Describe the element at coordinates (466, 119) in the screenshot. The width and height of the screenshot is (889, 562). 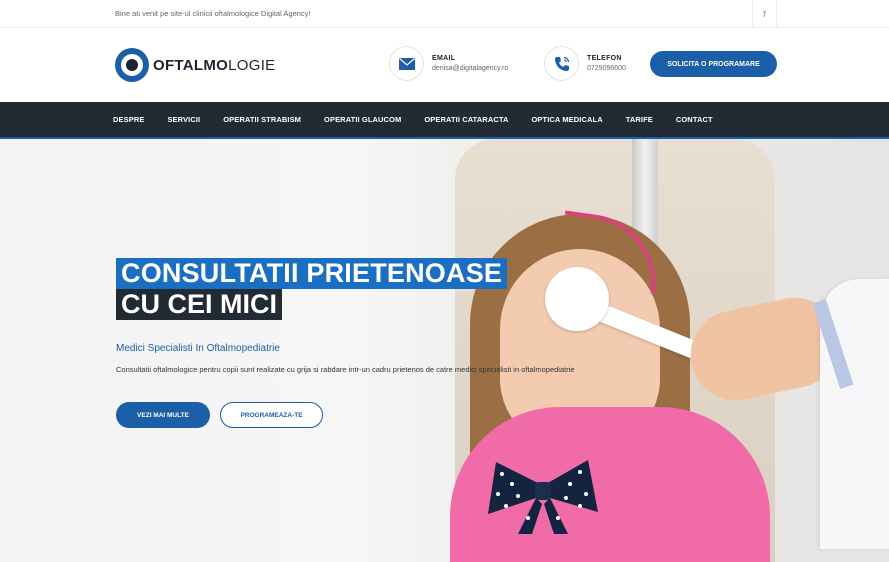
I see `nav-item-operatii-cataracta: OPERATII CATARACTA` at that location.